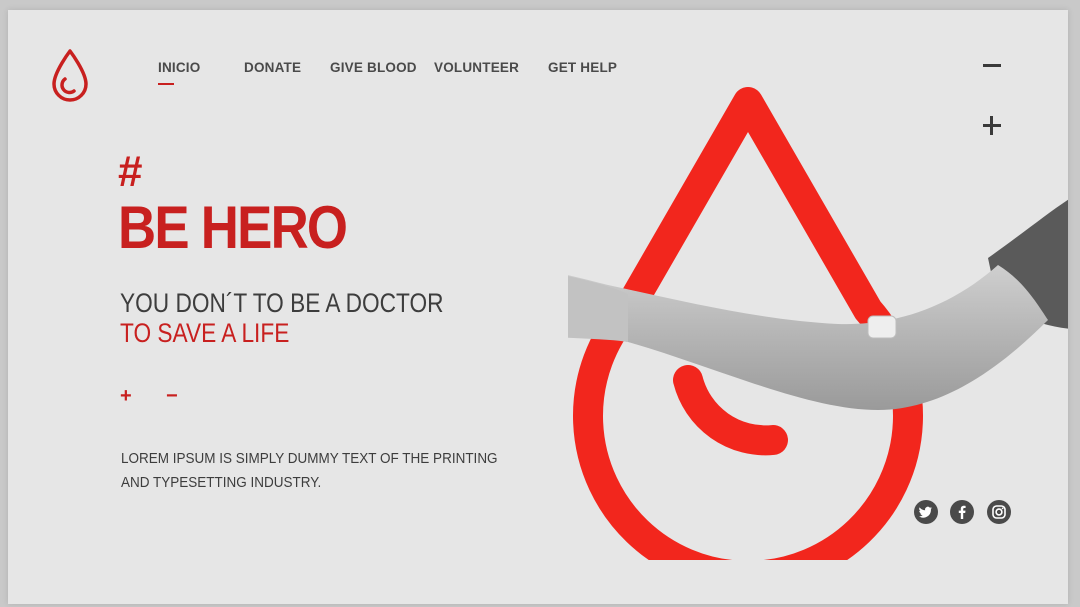  I want to click on instagram-icon, so click(999, 512).